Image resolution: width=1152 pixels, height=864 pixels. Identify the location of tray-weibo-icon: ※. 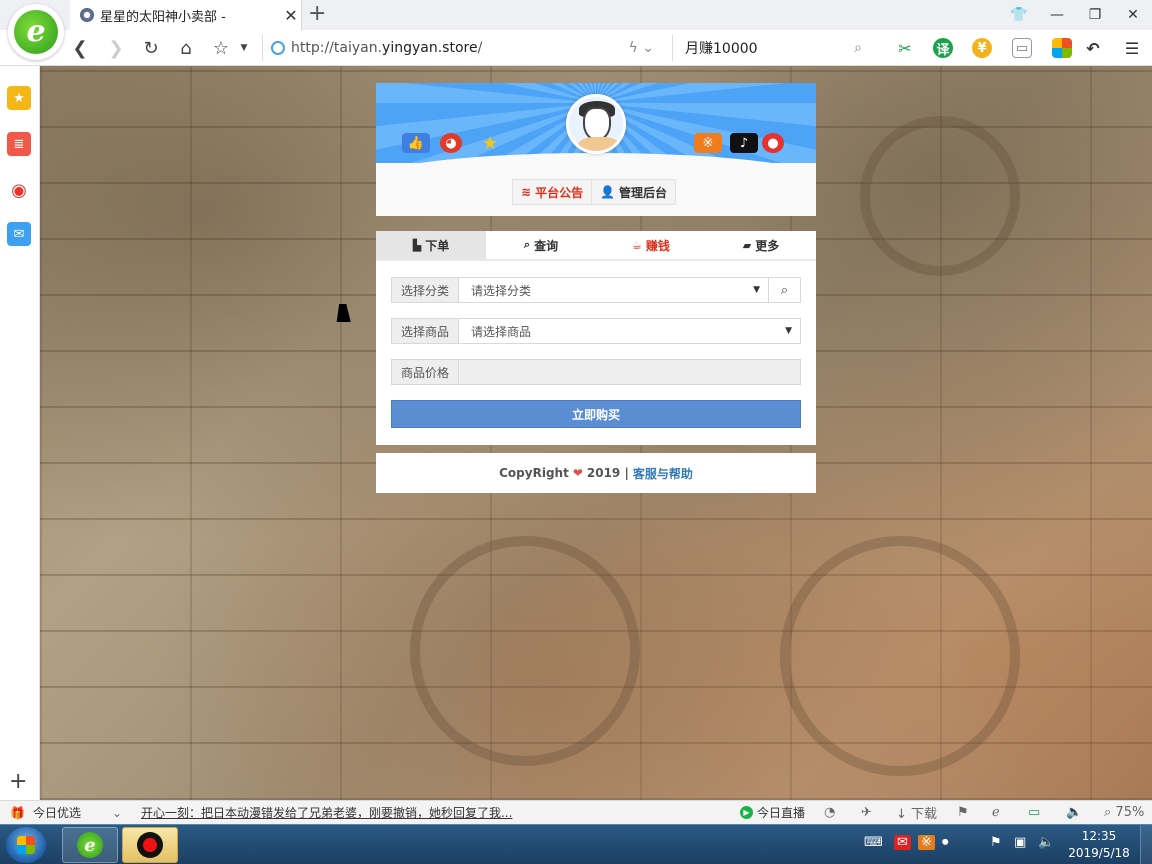
(926, 842).